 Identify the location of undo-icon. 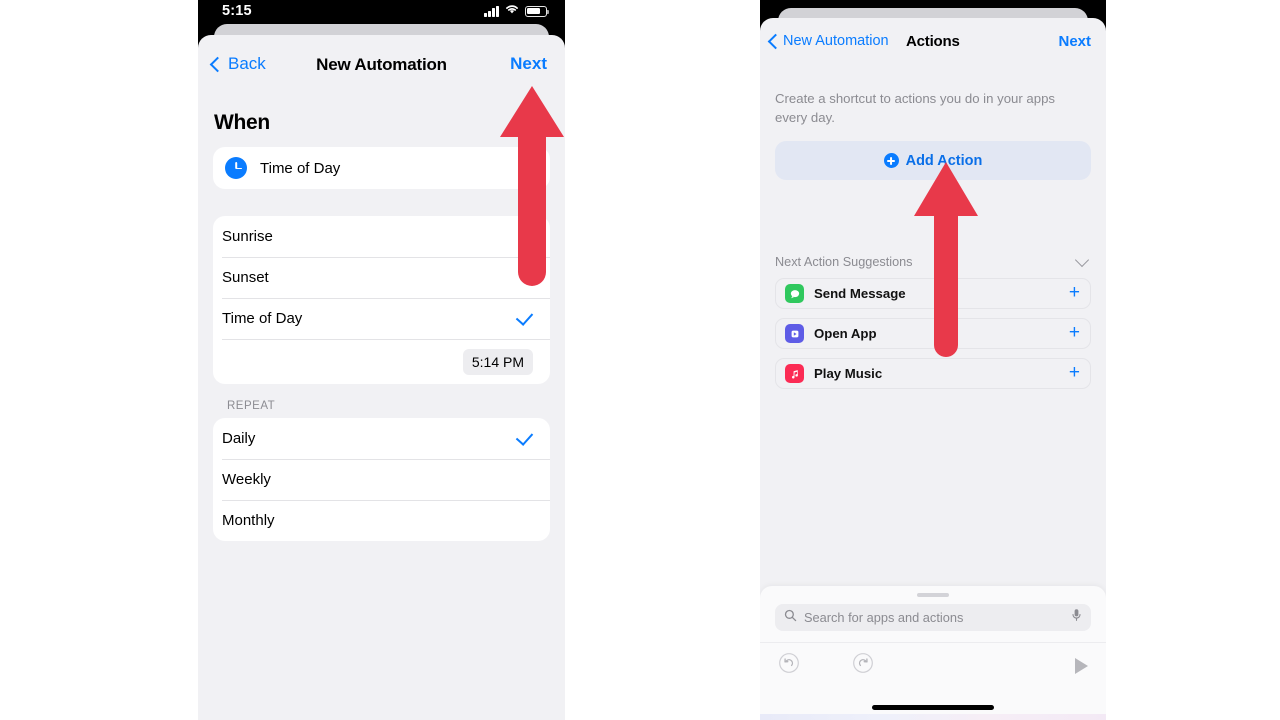
(789, 665).